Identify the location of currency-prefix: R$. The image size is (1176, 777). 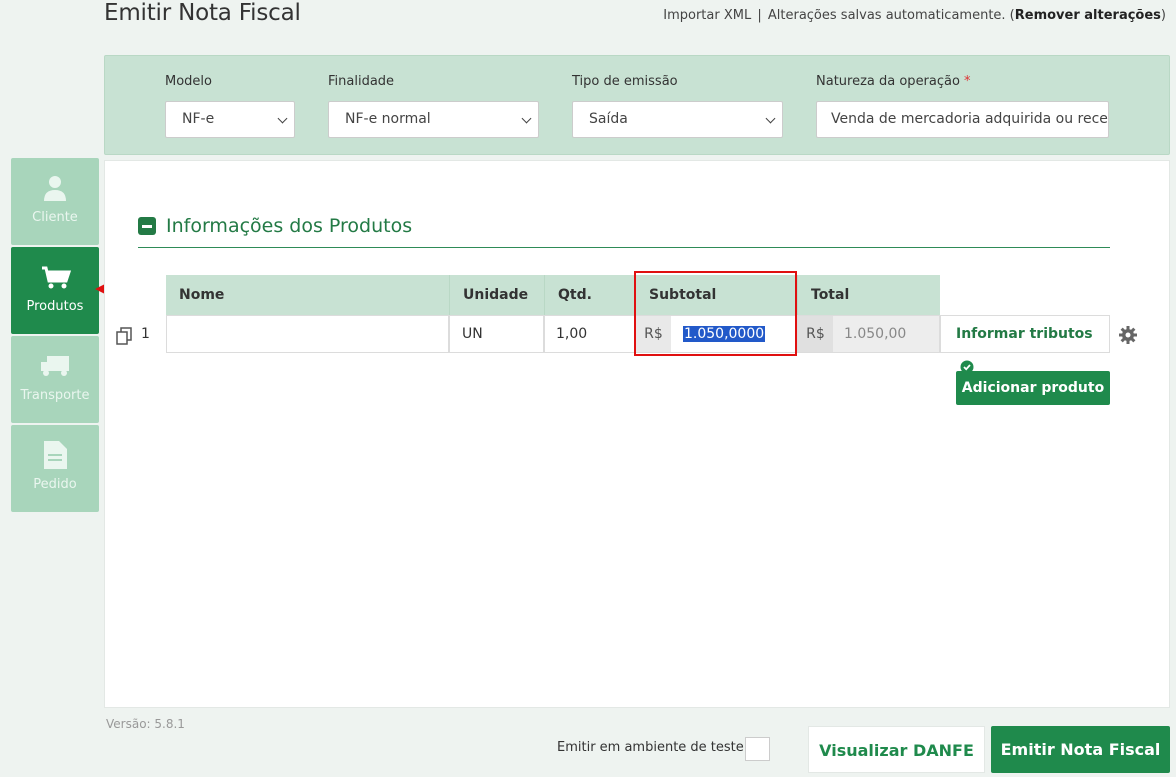
(815, 334).